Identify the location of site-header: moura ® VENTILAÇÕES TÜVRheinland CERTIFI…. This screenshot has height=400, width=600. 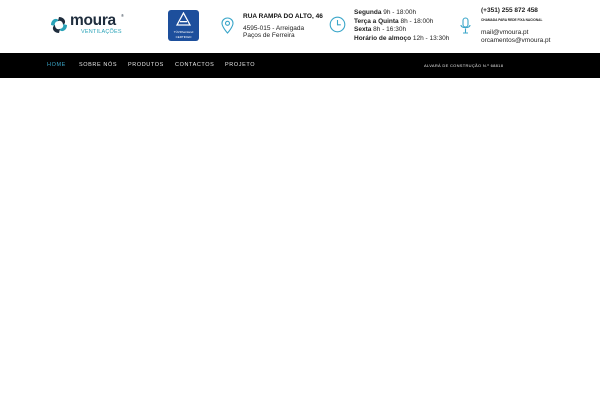
(300, 26).